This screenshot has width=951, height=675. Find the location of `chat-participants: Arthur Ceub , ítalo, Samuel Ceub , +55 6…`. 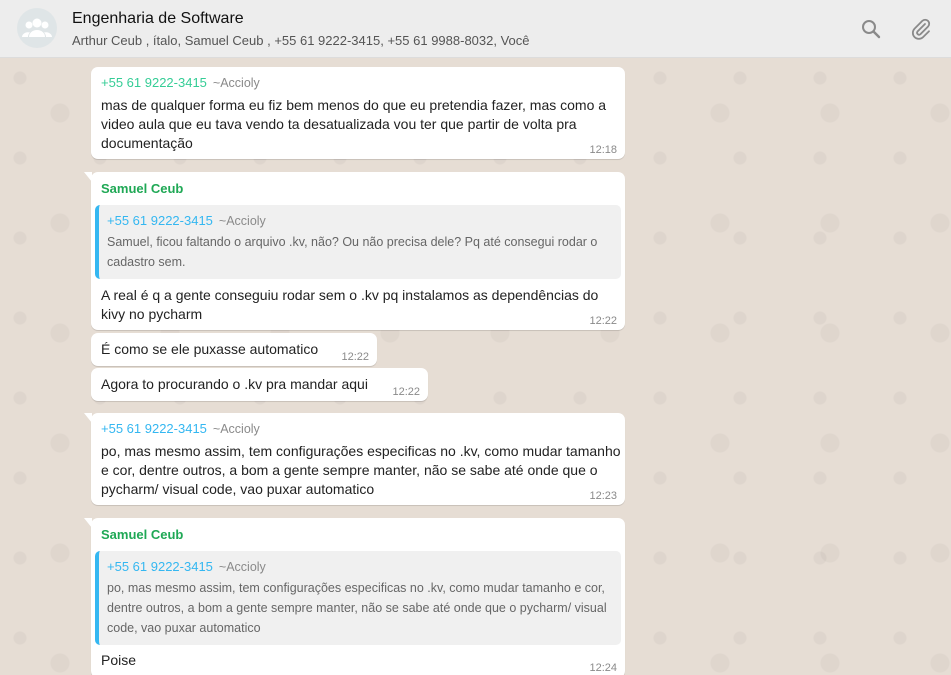

chat-participants: Arthur Ceub , ítalo, Samuel Ceub , +55 6… is located at coordinates (301, 40).